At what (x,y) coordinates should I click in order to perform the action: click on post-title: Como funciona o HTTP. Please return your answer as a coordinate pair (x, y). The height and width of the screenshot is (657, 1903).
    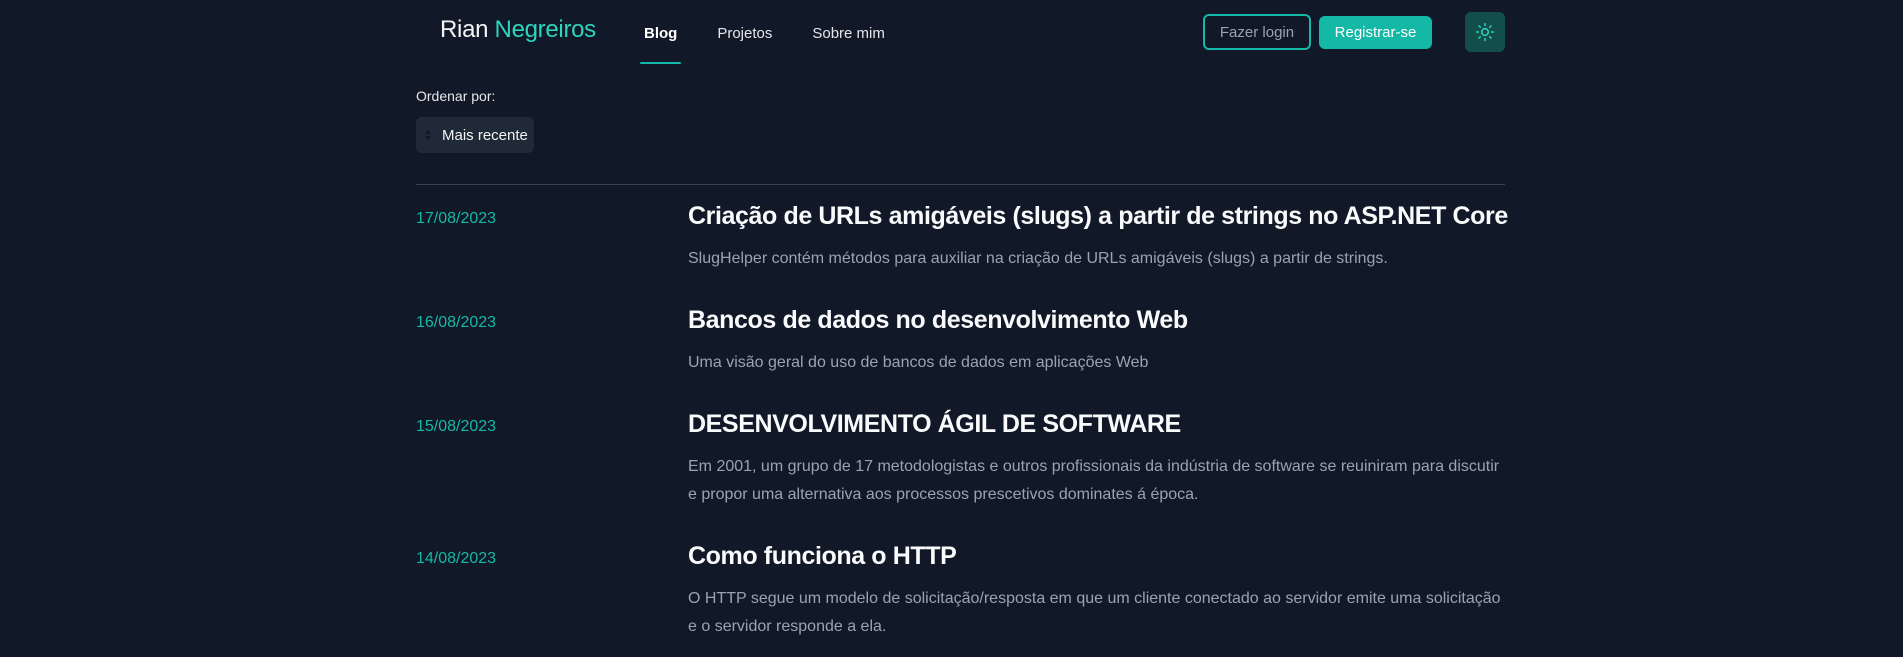
    Looking at the image, I should click on (822, 556).